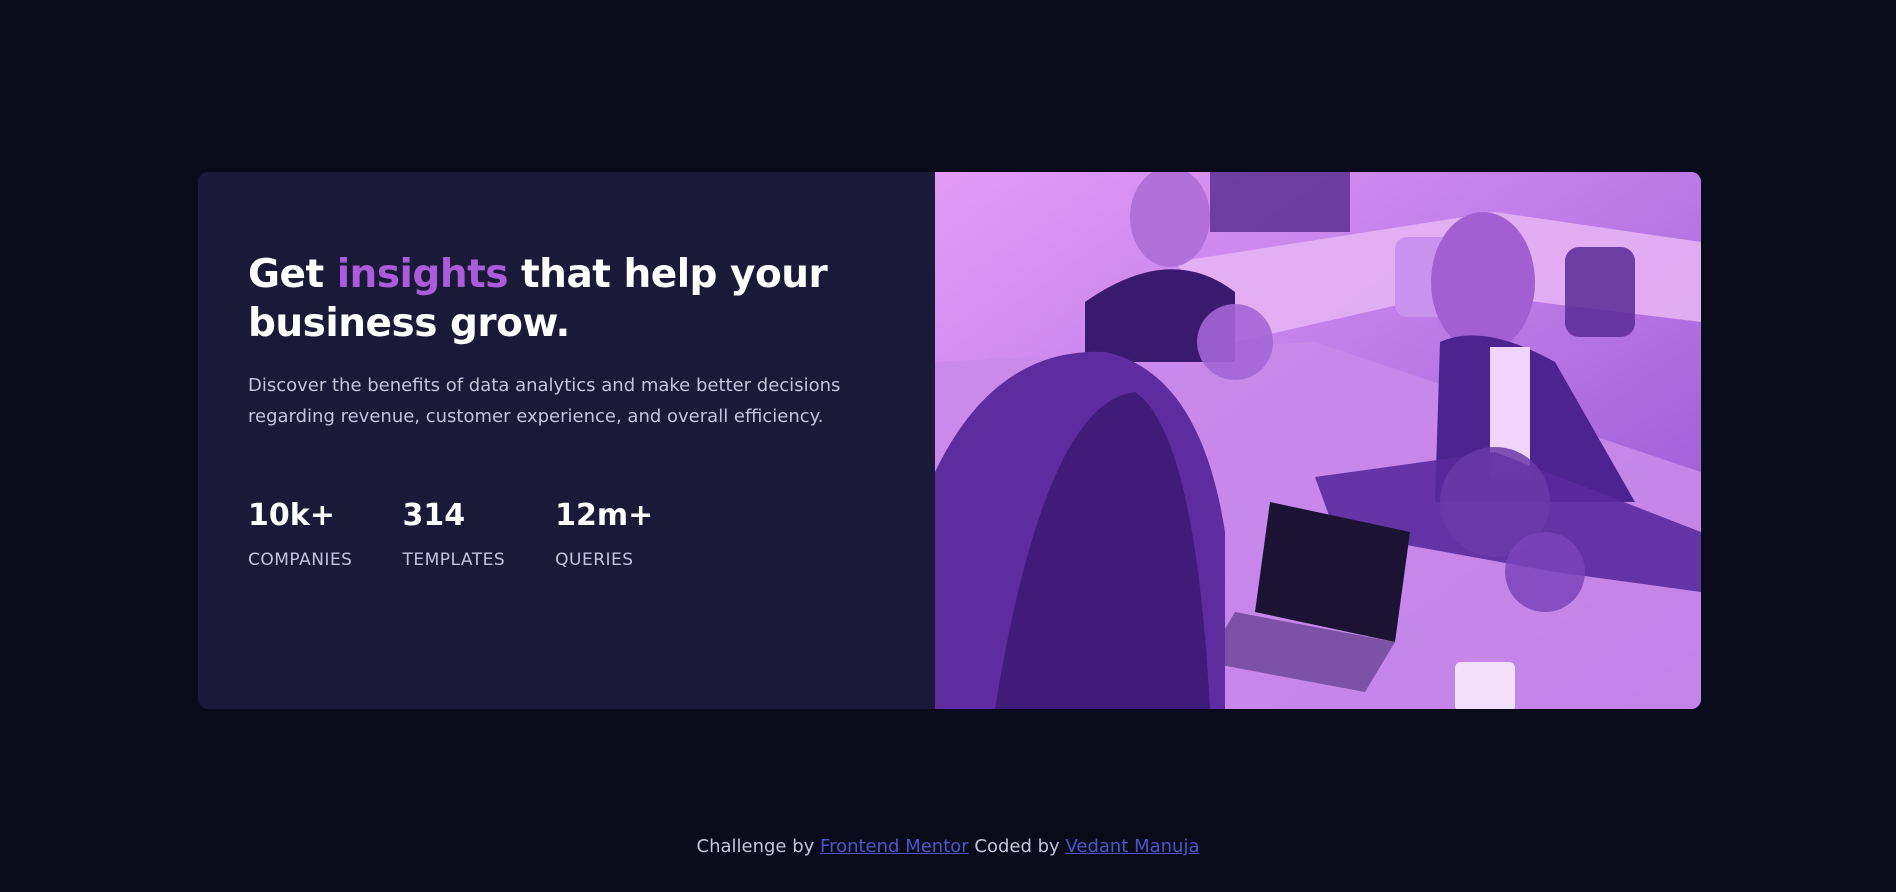 This screenshot has width=1896, height=892. Describe the element at coordinates (291, 515) in the screenshot. I see `stat-value: 10k+` at that location.